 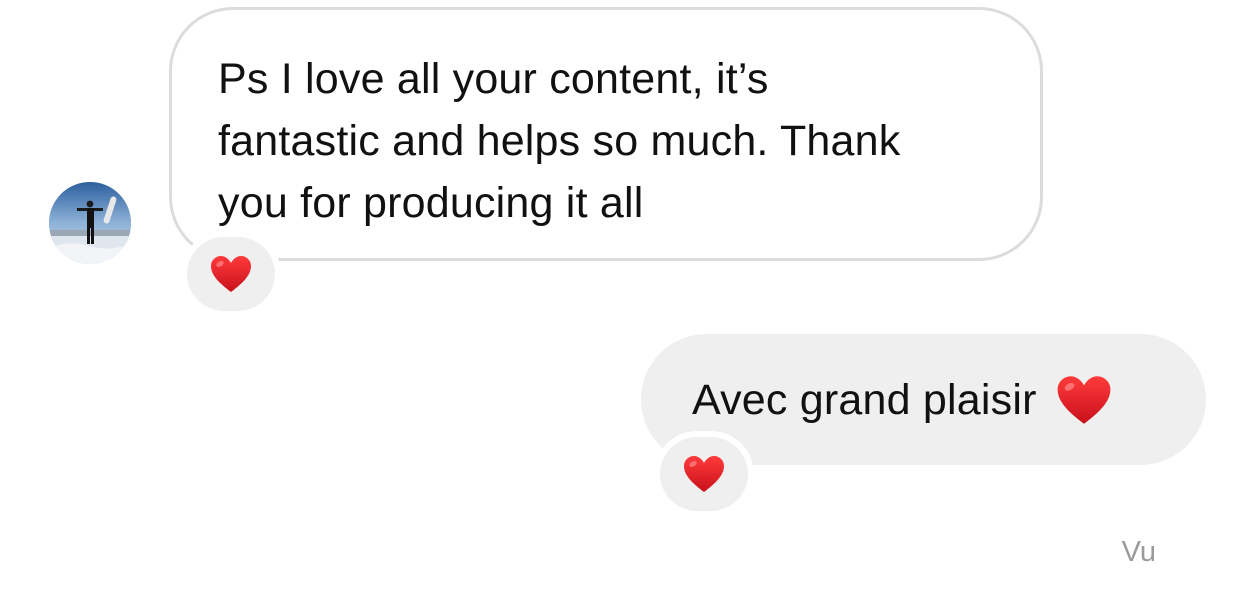 I want to click on profile-avatar-icon, so click(x=90, y=223).